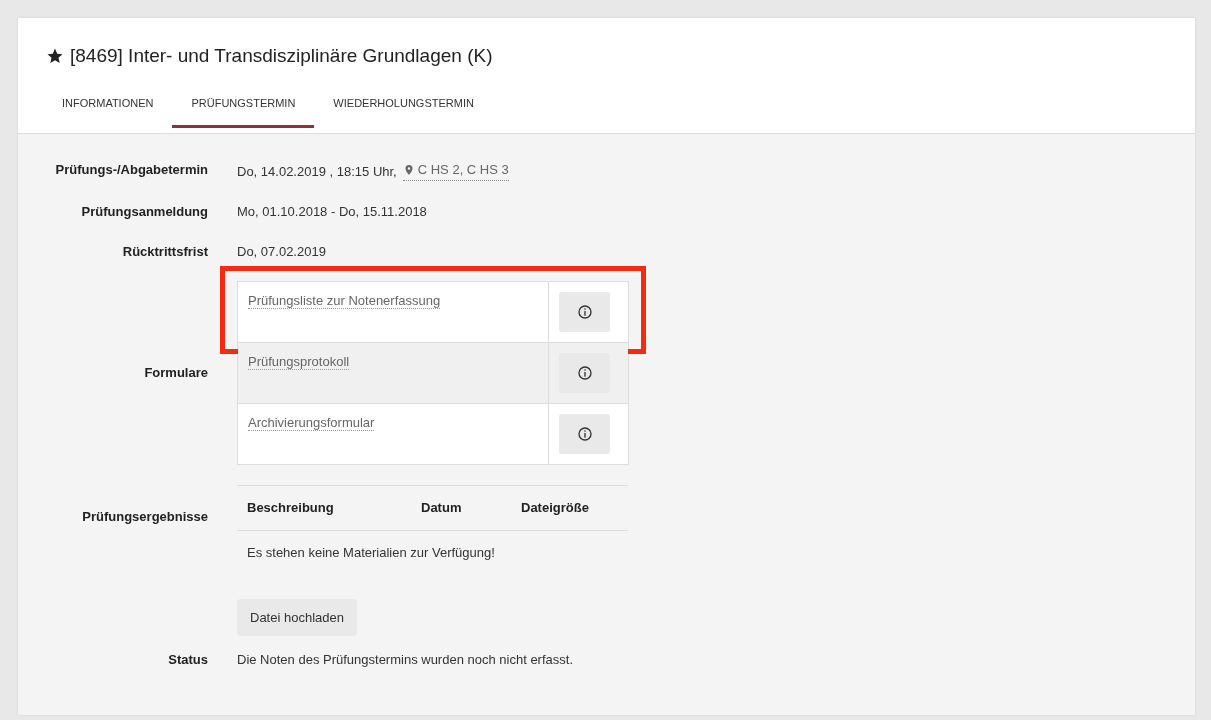  I want to click on field-label: Rücktrittsfrist, so click(165, 252).